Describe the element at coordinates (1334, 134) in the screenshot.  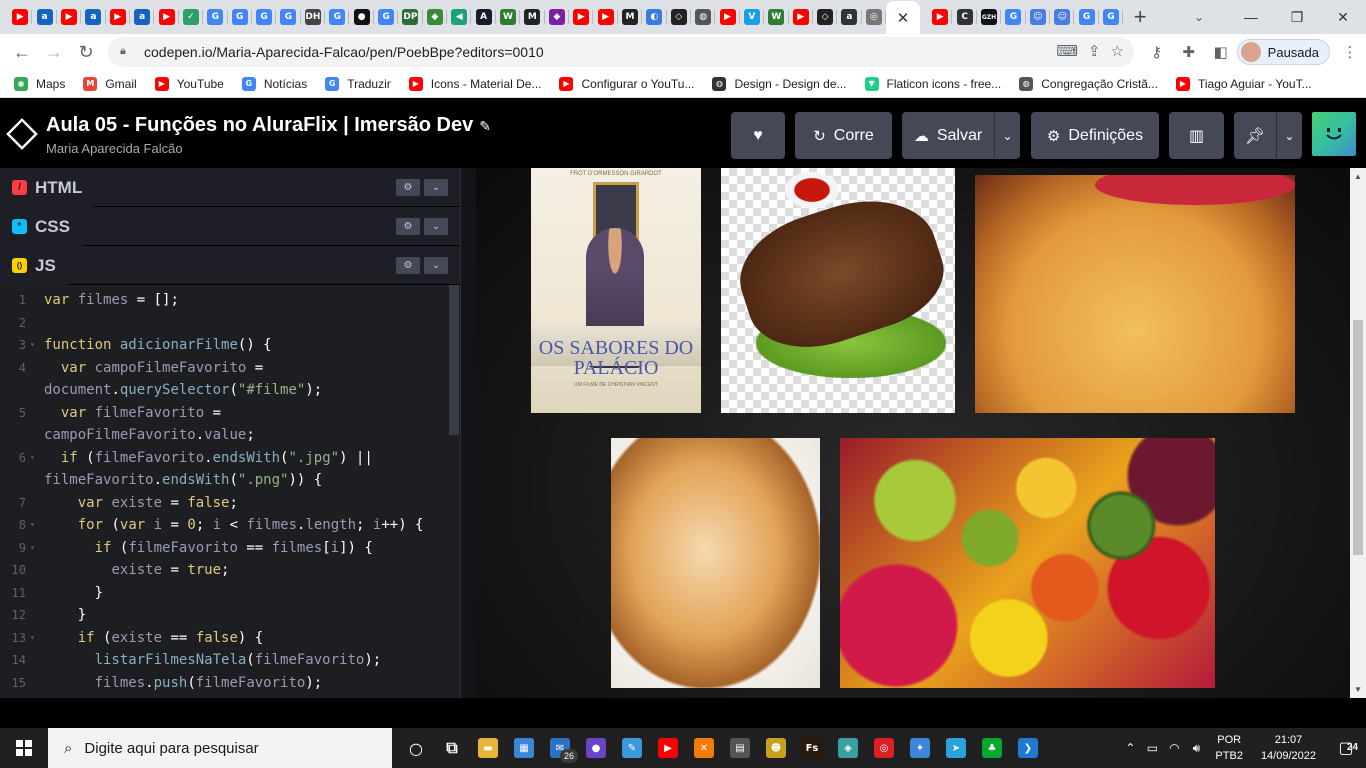
I see `user-avatar` at that location.